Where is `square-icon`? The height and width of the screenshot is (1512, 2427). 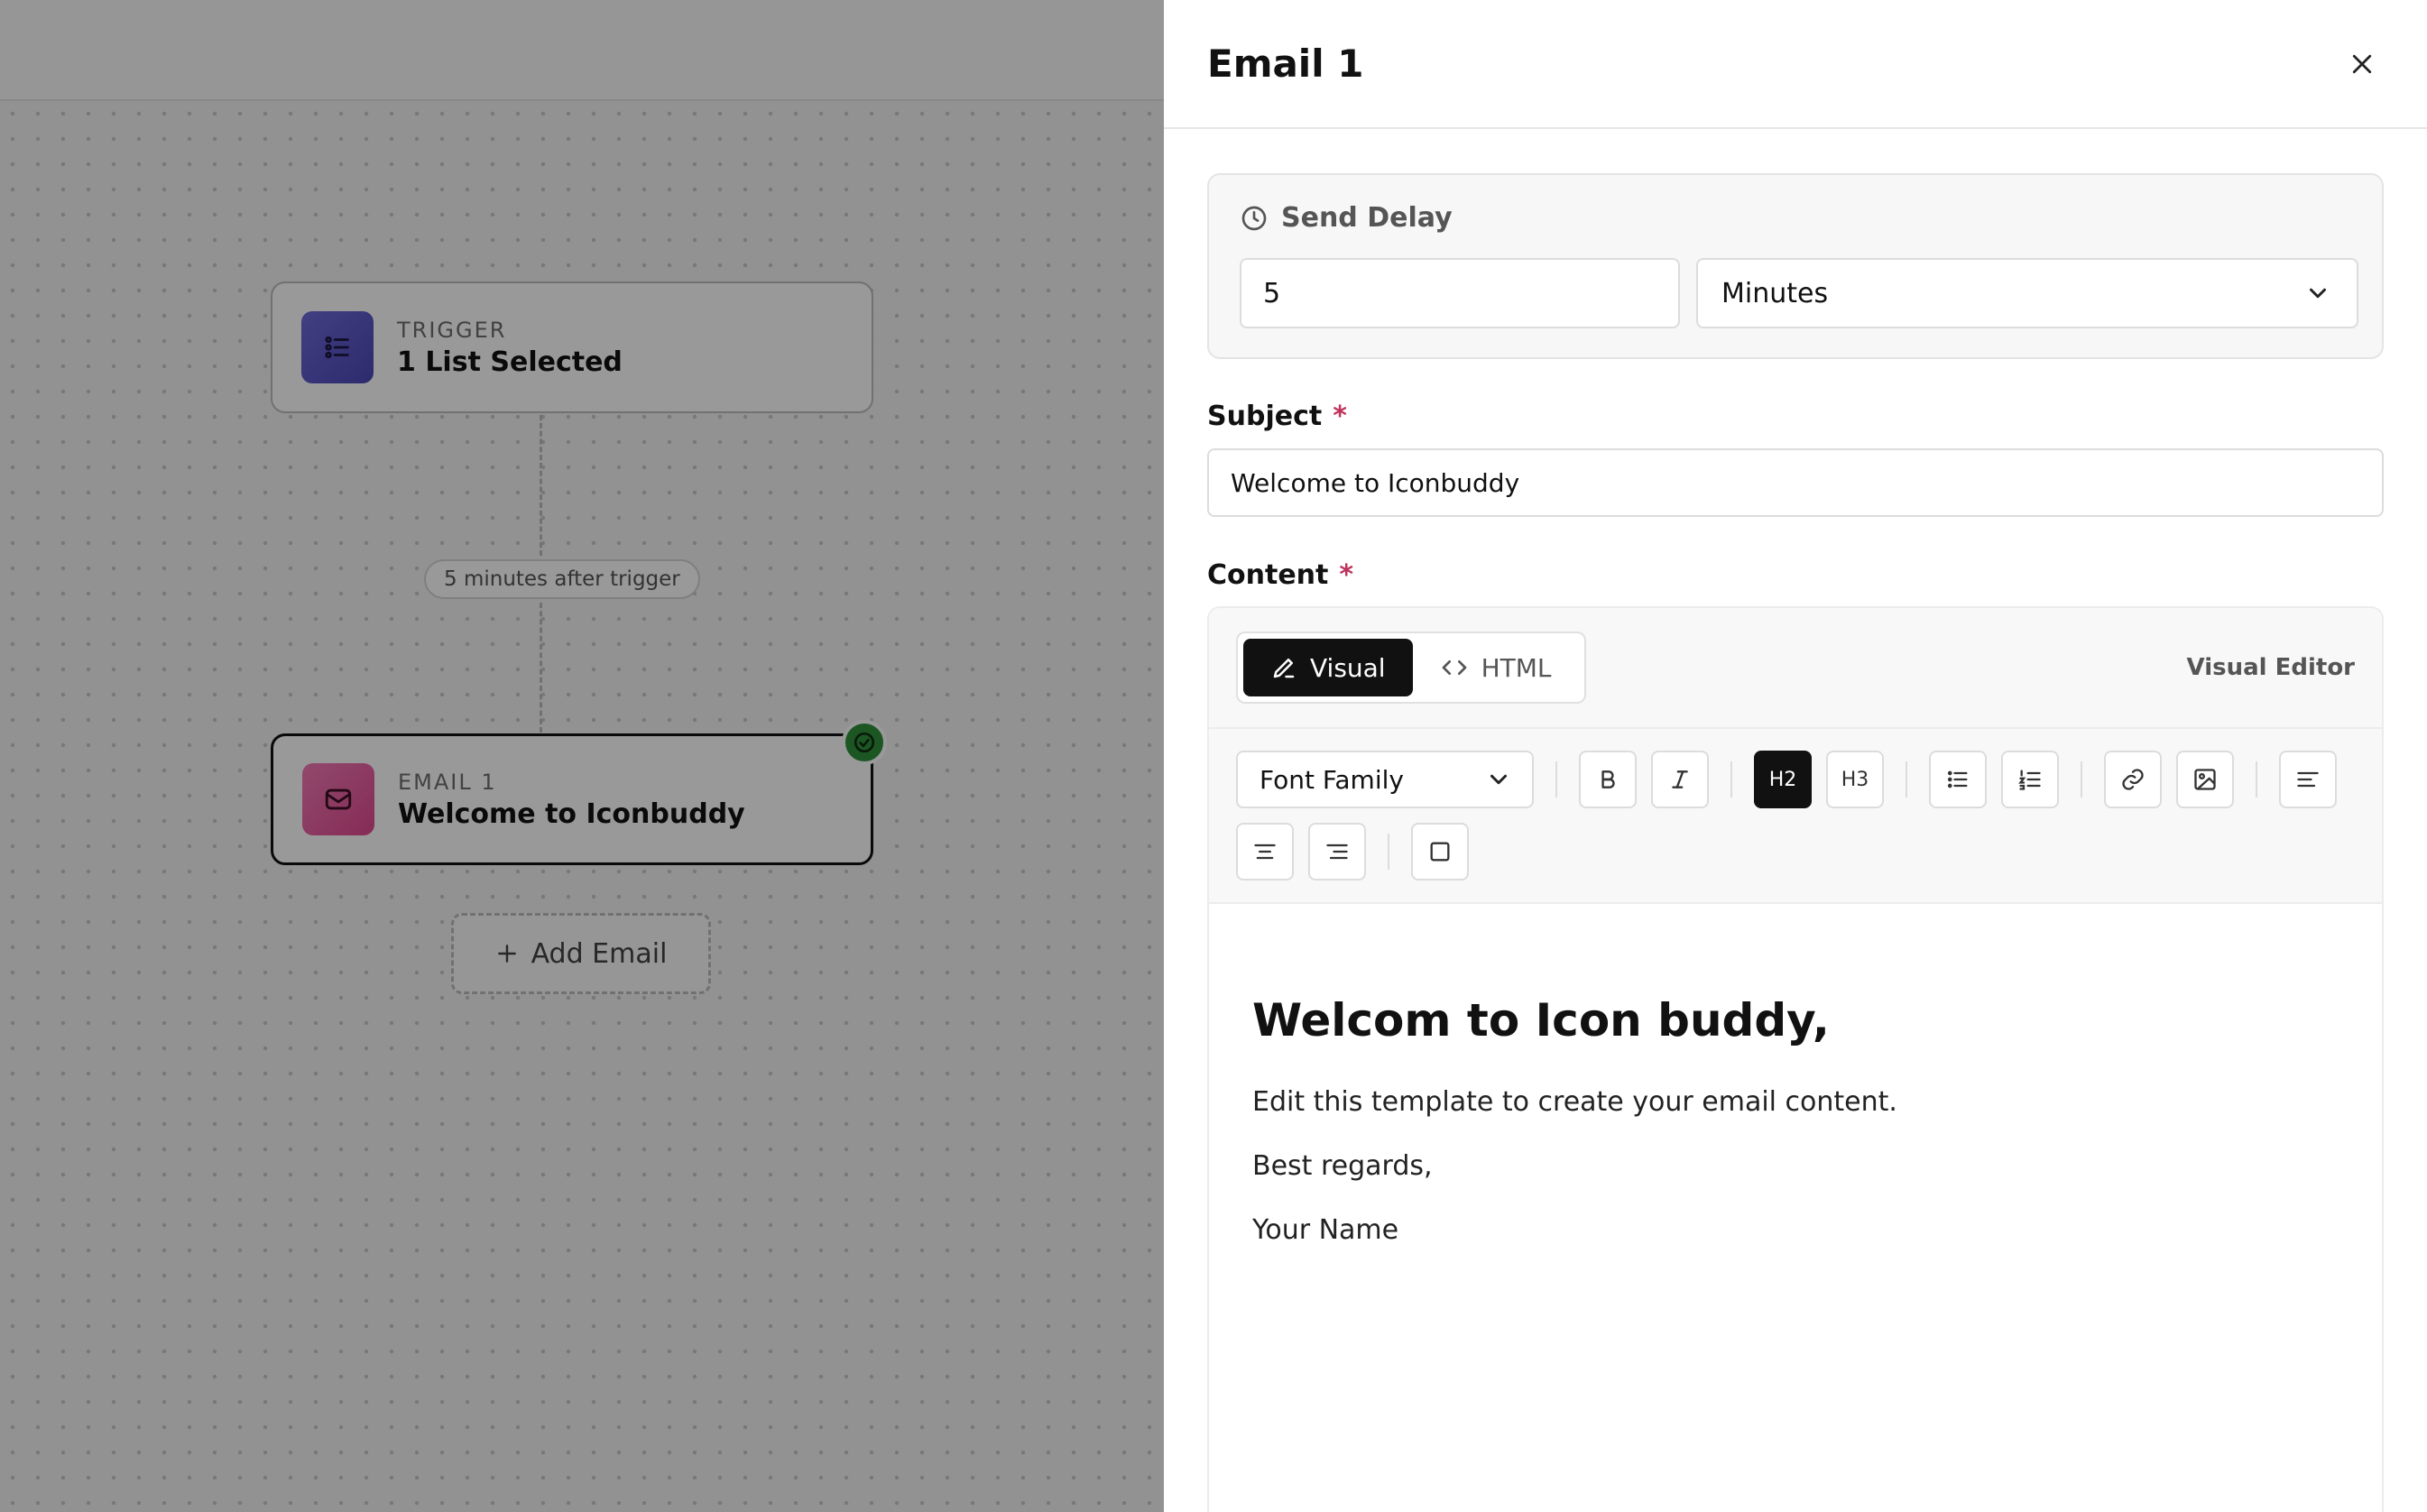
square-icon is located at coordinates (1440, 852).